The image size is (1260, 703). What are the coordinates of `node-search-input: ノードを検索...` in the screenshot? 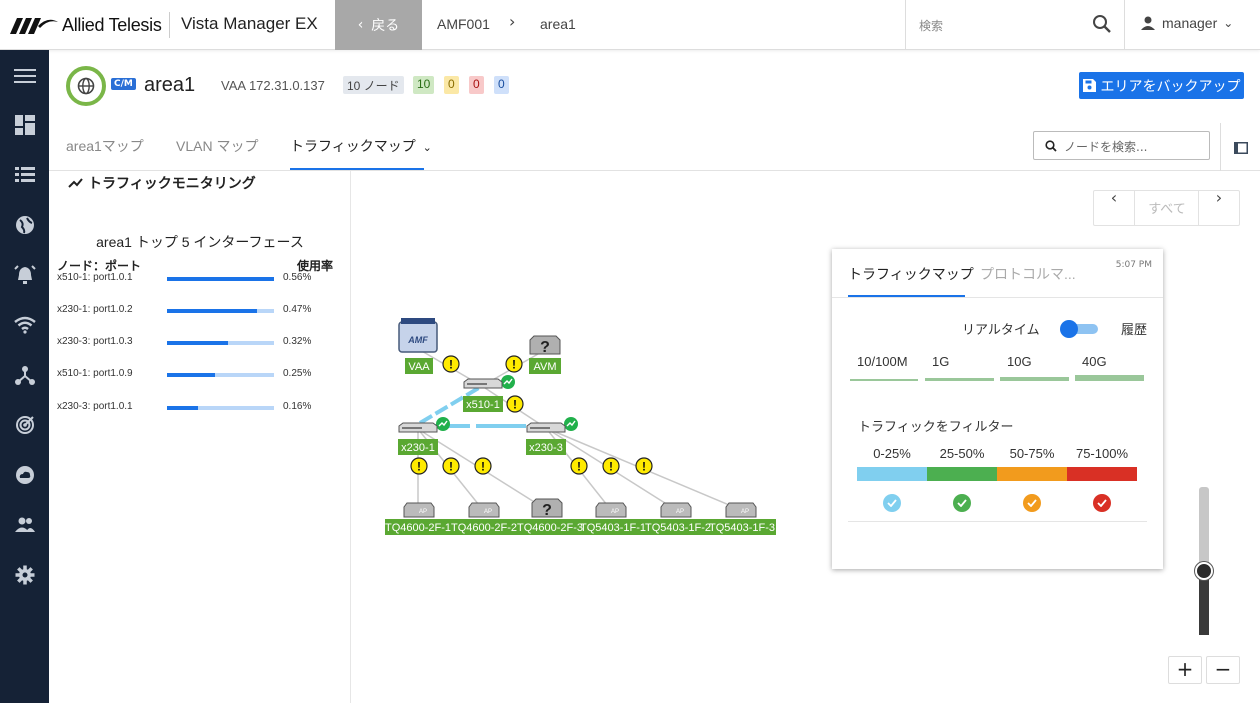 It's located at (1105, 146).